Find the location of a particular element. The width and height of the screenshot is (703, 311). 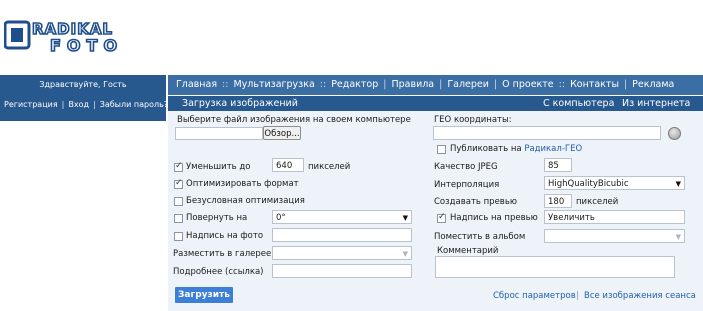

radikal-geo-link: Радикал-ГЕО is located at coordinates (553, 149).